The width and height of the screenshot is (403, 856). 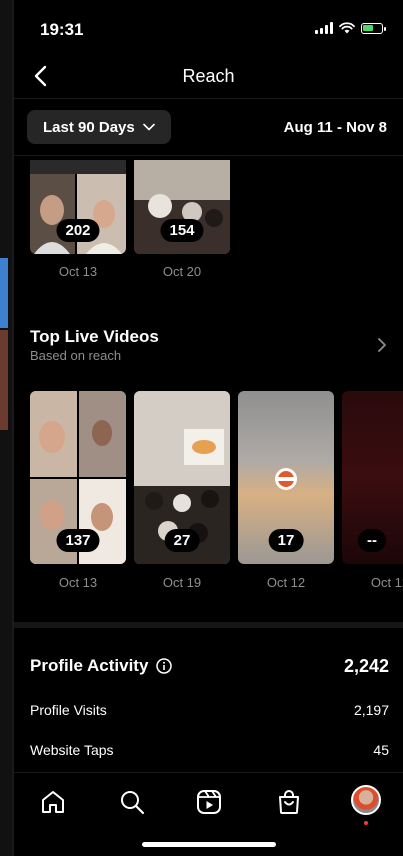 What do you see at coordinates (372, 477) in the screenshot?
I see `live-video-thumbnail: --` at bounding box center [372, 477].